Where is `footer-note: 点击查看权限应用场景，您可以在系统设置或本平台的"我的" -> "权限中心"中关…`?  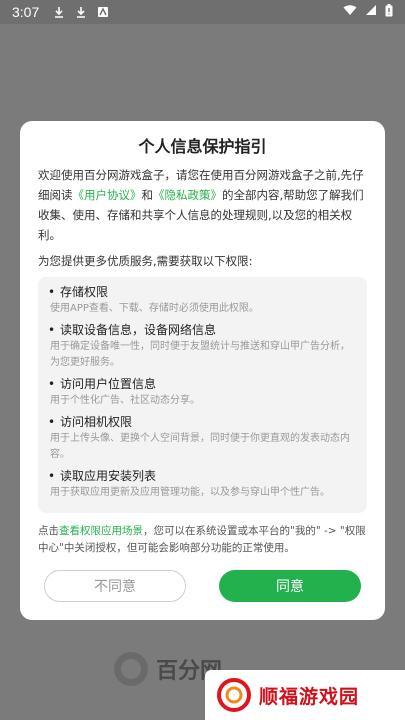
footer-note: 点击查看权限应用场景，您可以在系统设置或本平台的"我的" -> "权限中心"中关… is located at coordinates (202, 539).